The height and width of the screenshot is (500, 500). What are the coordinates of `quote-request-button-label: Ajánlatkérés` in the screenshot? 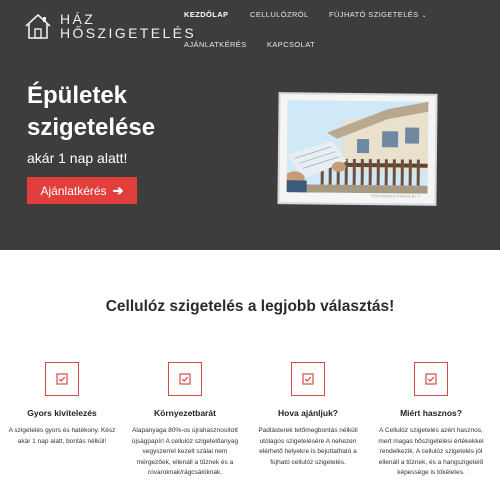 It's located at (73, 190).